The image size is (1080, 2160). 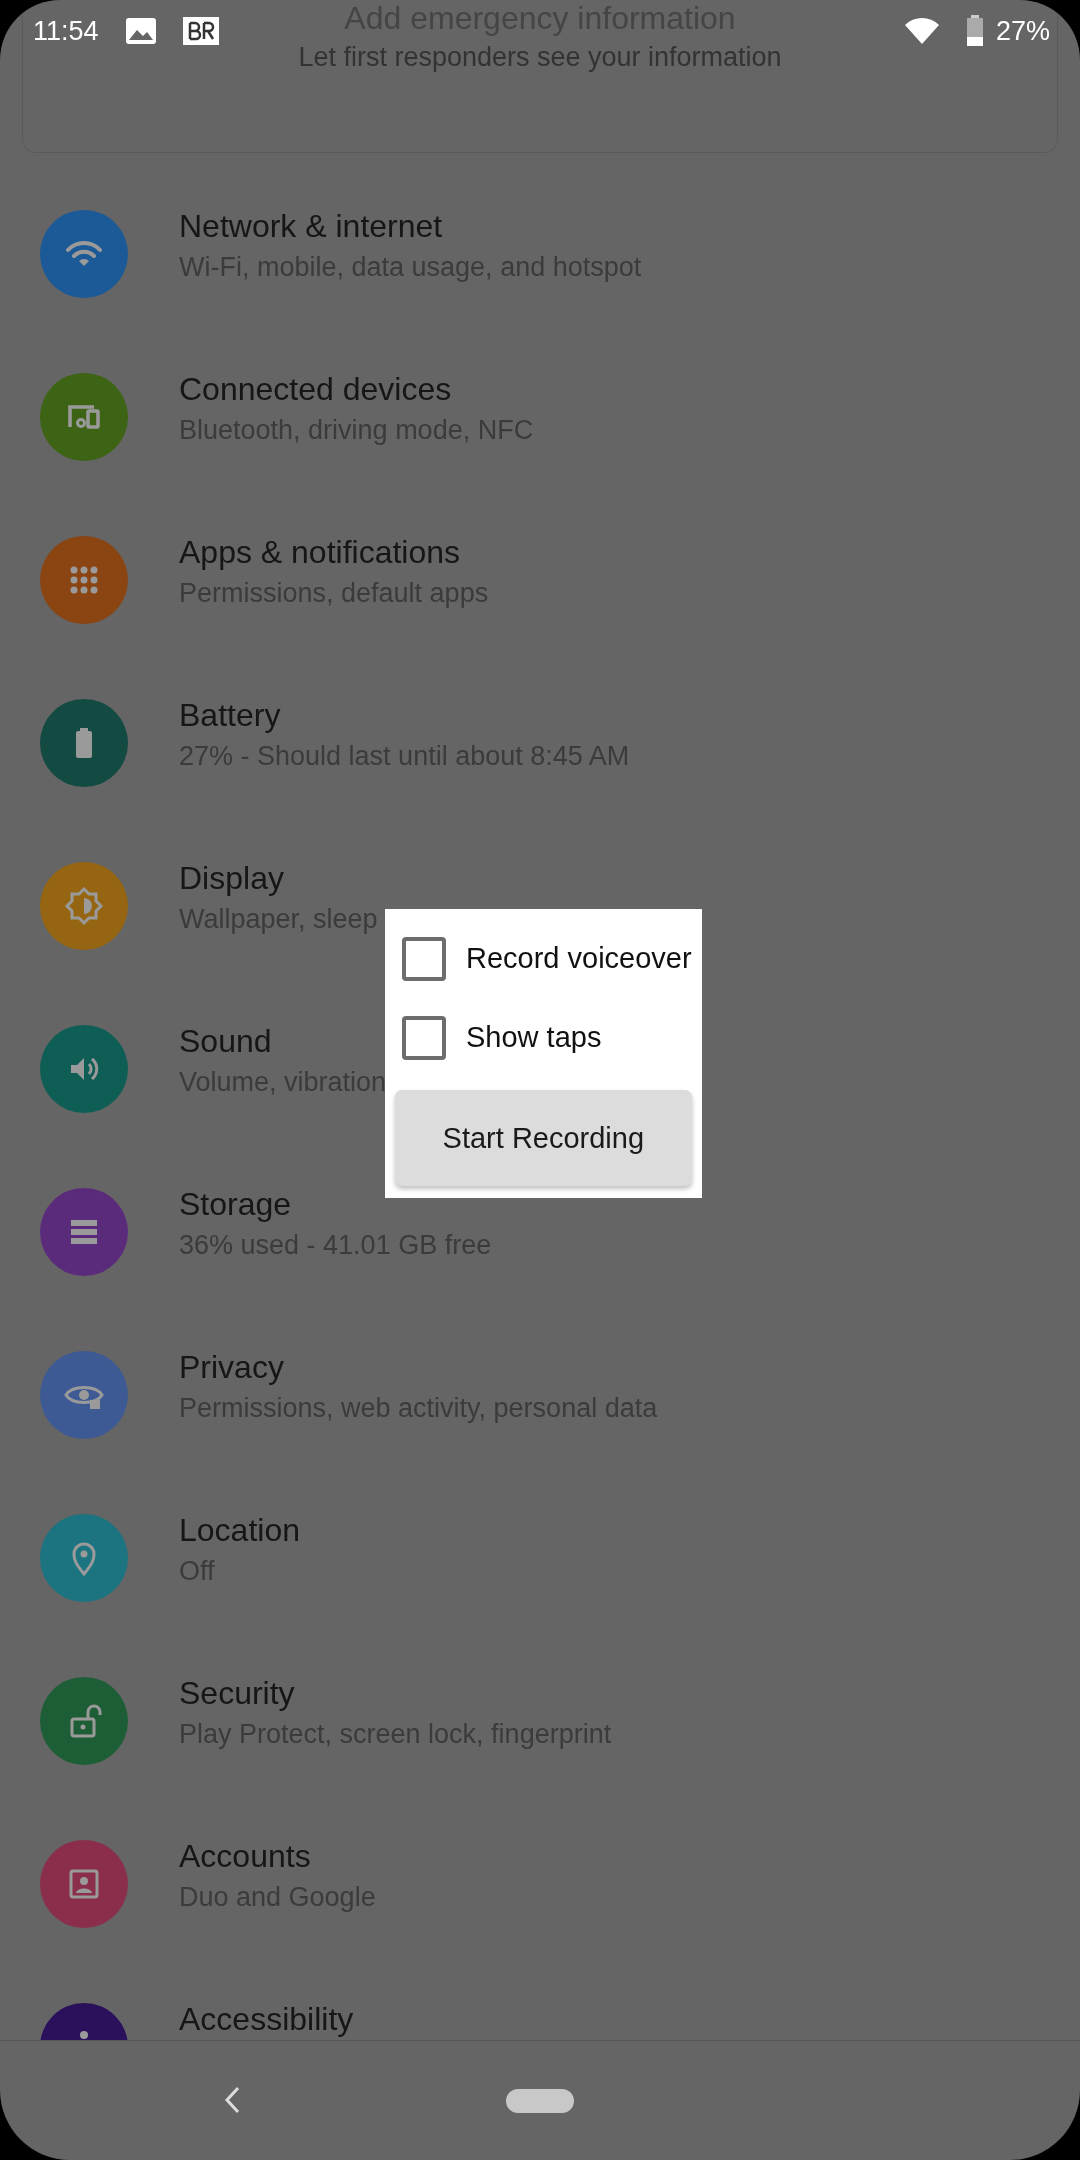 I want to click on setting-title: Accounts, so click(x=277, y=1856).